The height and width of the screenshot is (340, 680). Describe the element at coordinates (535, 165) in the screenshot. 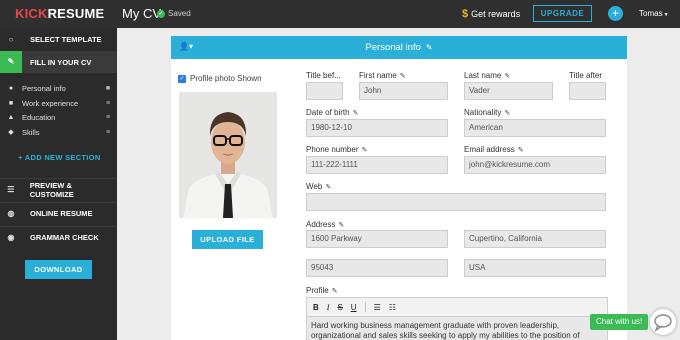

I see `email-input: john@kickresume.com` at that location.